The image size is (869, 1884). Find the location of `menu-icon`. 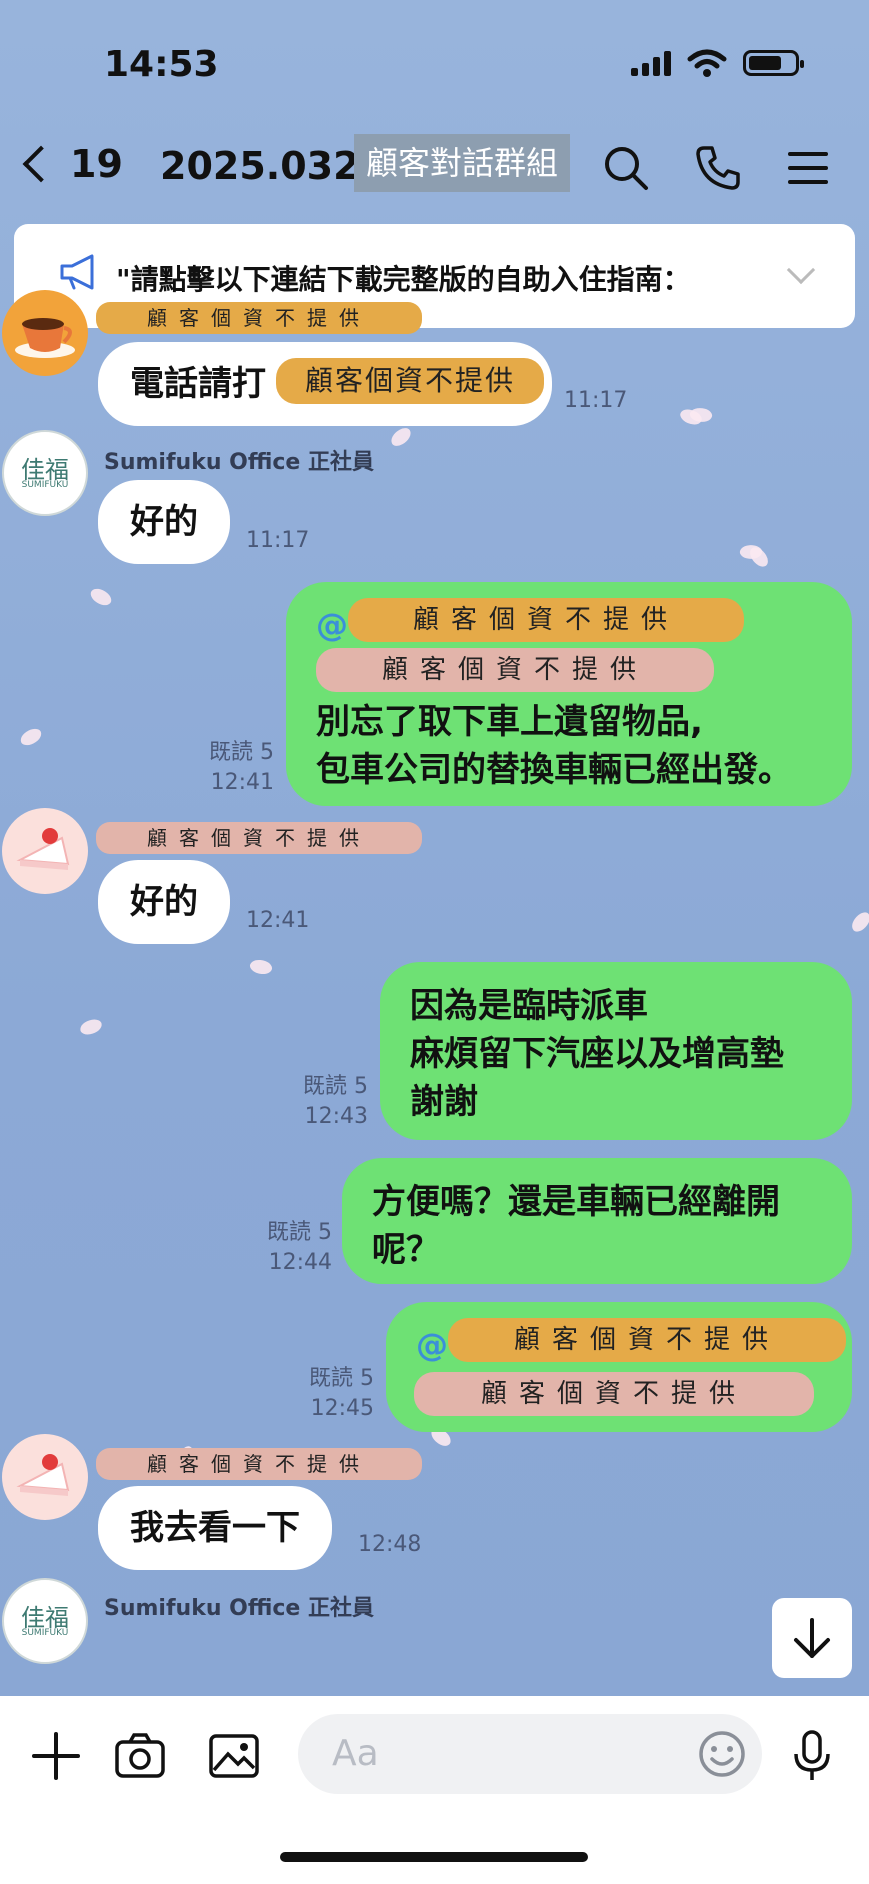

menu-icon is located at coordinates (808, 168).